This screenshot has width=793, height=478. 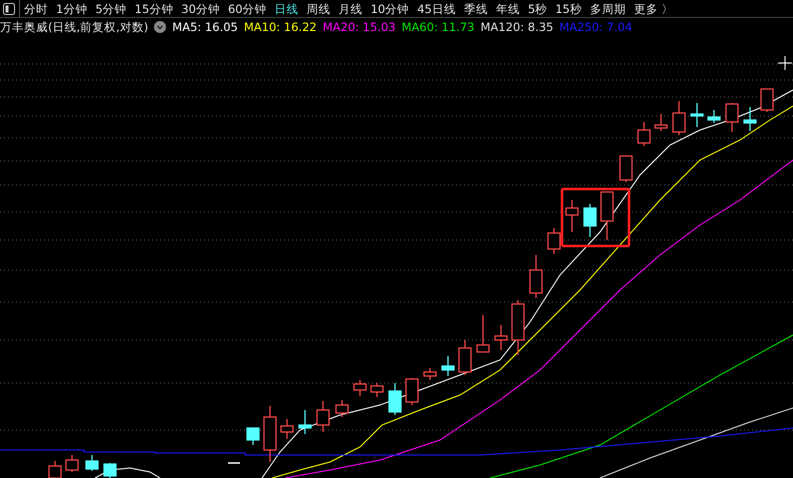 What do you see at coordinates (785, 63) in the screenshot?
I see `crosshair-icon` at bounding box center [785, 63].